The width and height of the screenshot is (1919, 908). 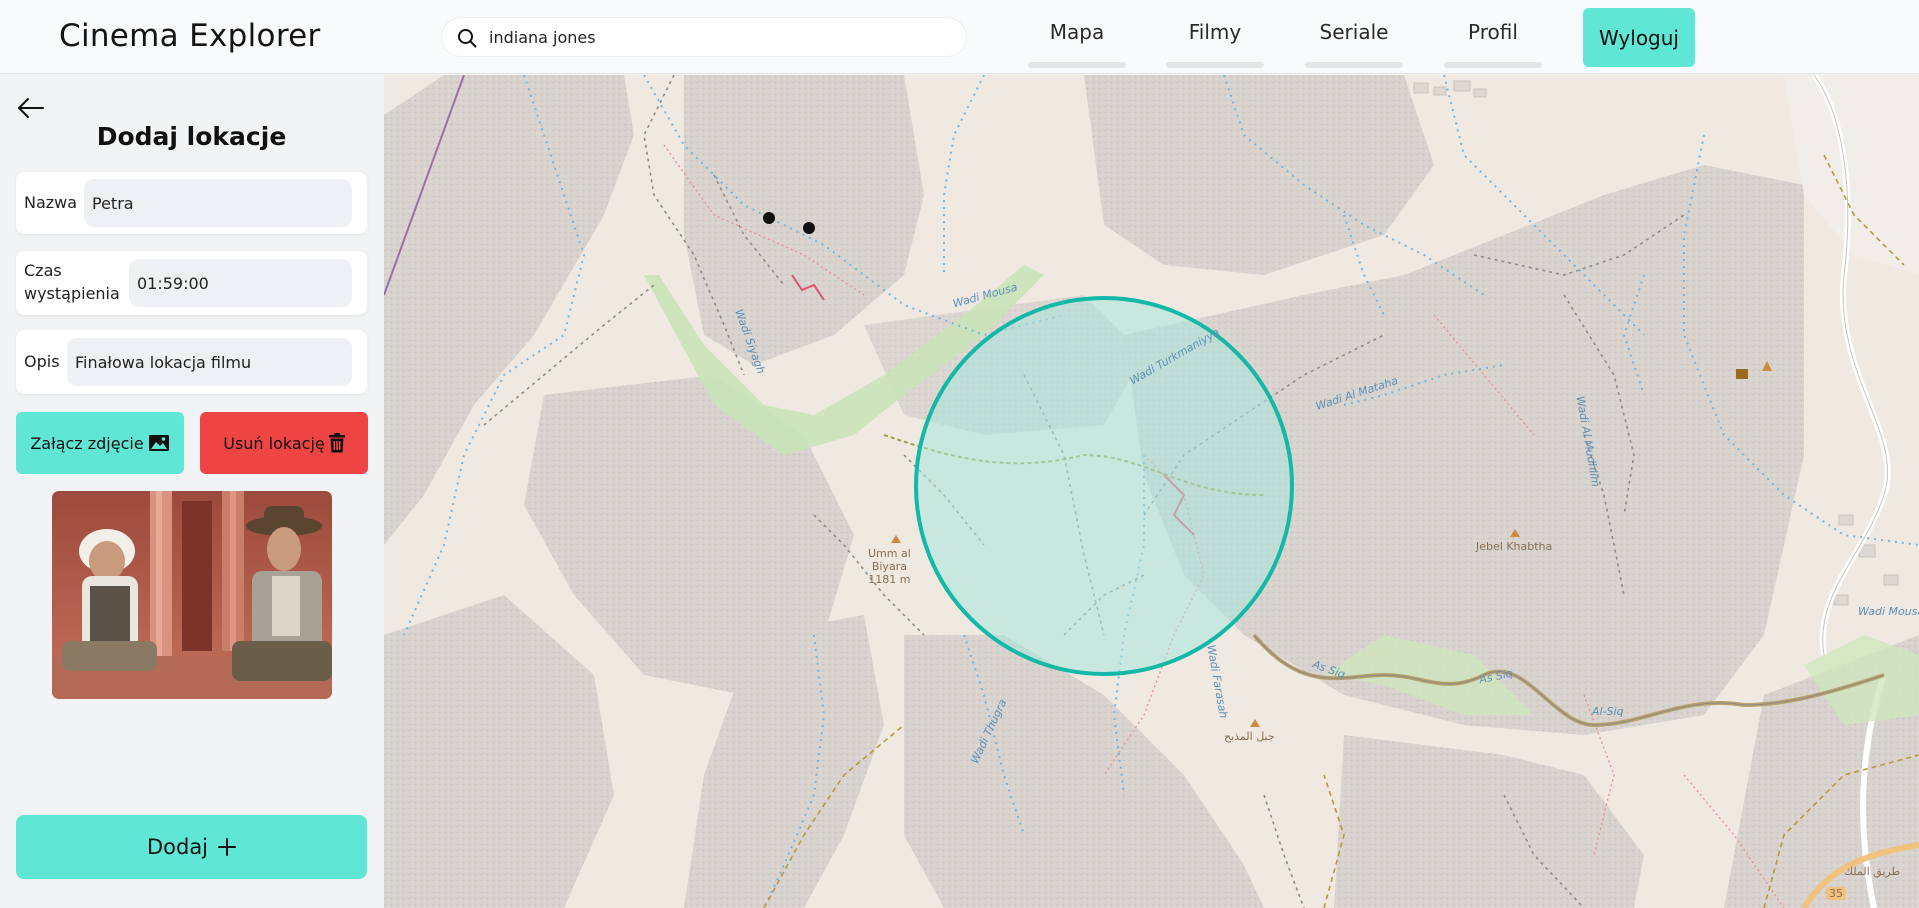 I want to click on search-icon, so click(x=467, y=38).